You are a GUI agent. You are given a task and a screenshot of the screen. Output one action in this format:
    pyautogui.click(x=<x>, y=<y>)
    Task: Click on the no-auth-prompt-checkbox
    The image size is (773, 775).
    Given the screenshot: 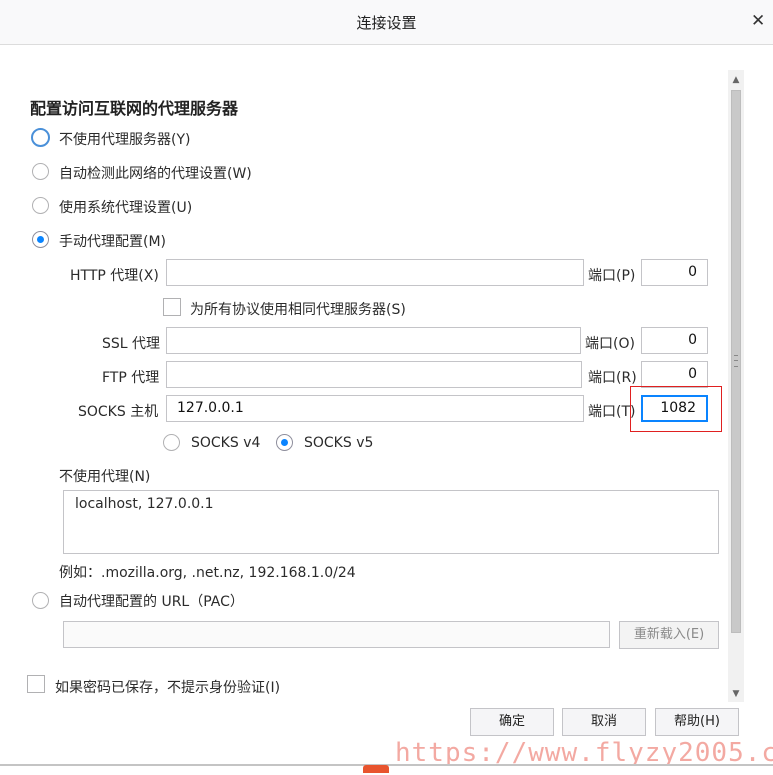 What is the action you would take?
    pyautogui.click(x=36, y=684)
    